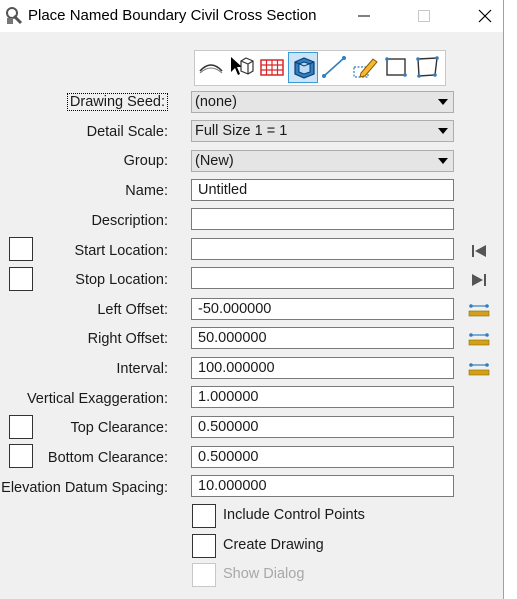 The width and height of the screenshot is (517, 599). I want to click on include-control-points-label: Include Control Points, so click(294, 515).